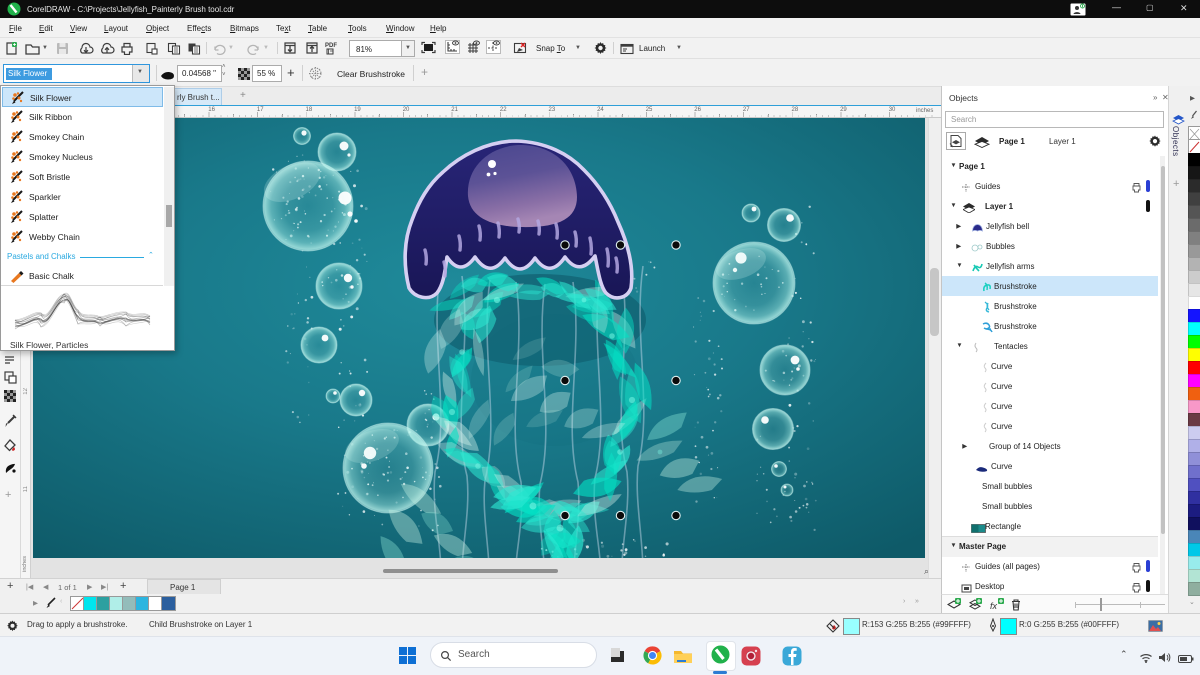  I want to click on svg-text: PDF, so click(331, 46).